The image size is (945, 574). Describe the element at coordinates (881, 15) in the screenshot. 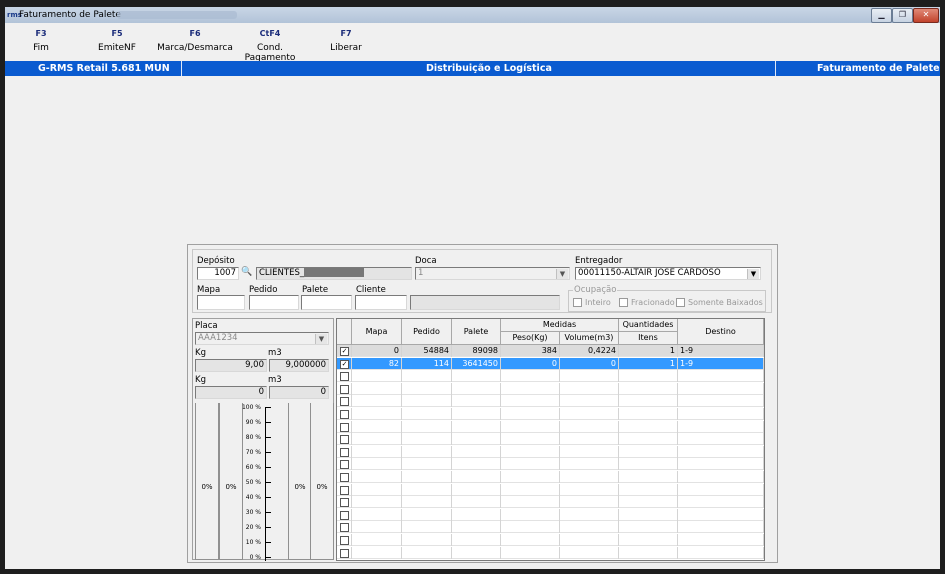

I see `minimize-button: ▁` at that location.